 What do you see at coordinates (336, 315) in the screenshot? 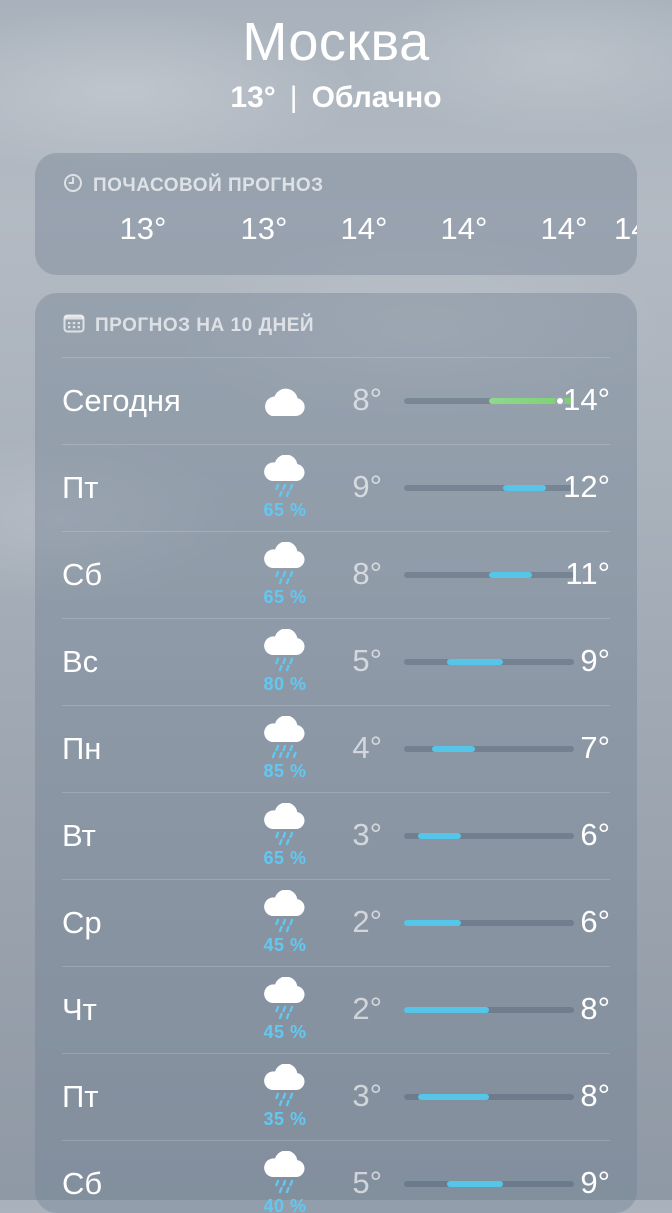
I see `ten-day-forecast-header: ПРОГНОЗ НА 10 ДНЕЙ` at bounding box center [336, 315].